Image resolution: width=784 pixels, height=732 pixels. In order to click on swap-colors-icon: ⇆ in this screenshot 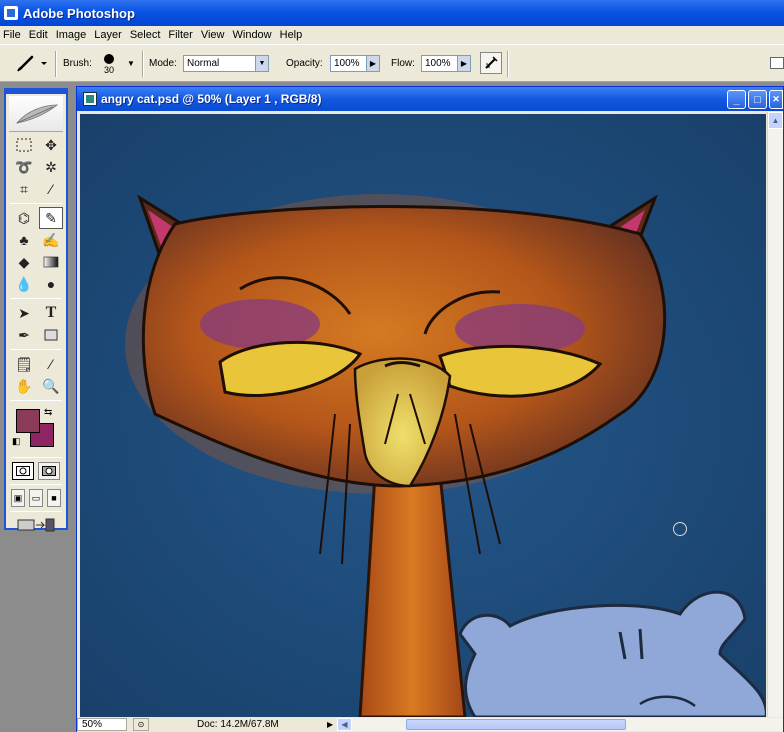, I will do `click(48, 412)`.